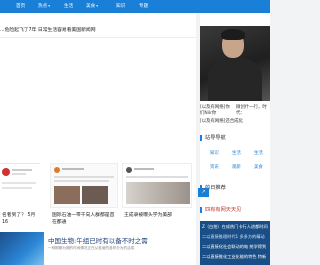  I want to click on article-title: 中国生物:午组已时有以备不时之需, so click(98, 240).